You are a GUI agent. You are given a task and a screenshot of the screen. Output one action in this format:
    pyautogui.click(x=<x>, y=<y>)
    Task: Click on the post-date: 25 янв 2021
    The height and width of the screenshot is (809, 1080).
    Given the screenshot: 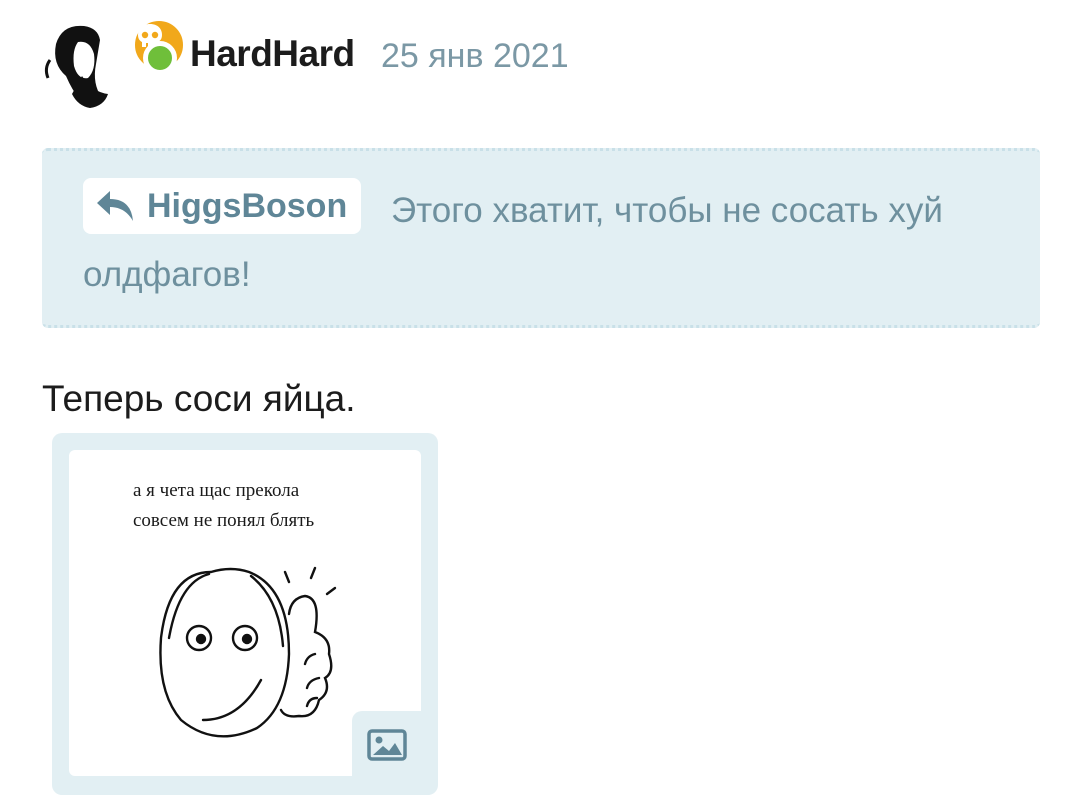 What is the action you would take?
    pyautogui.click(x=475, y=56)
    